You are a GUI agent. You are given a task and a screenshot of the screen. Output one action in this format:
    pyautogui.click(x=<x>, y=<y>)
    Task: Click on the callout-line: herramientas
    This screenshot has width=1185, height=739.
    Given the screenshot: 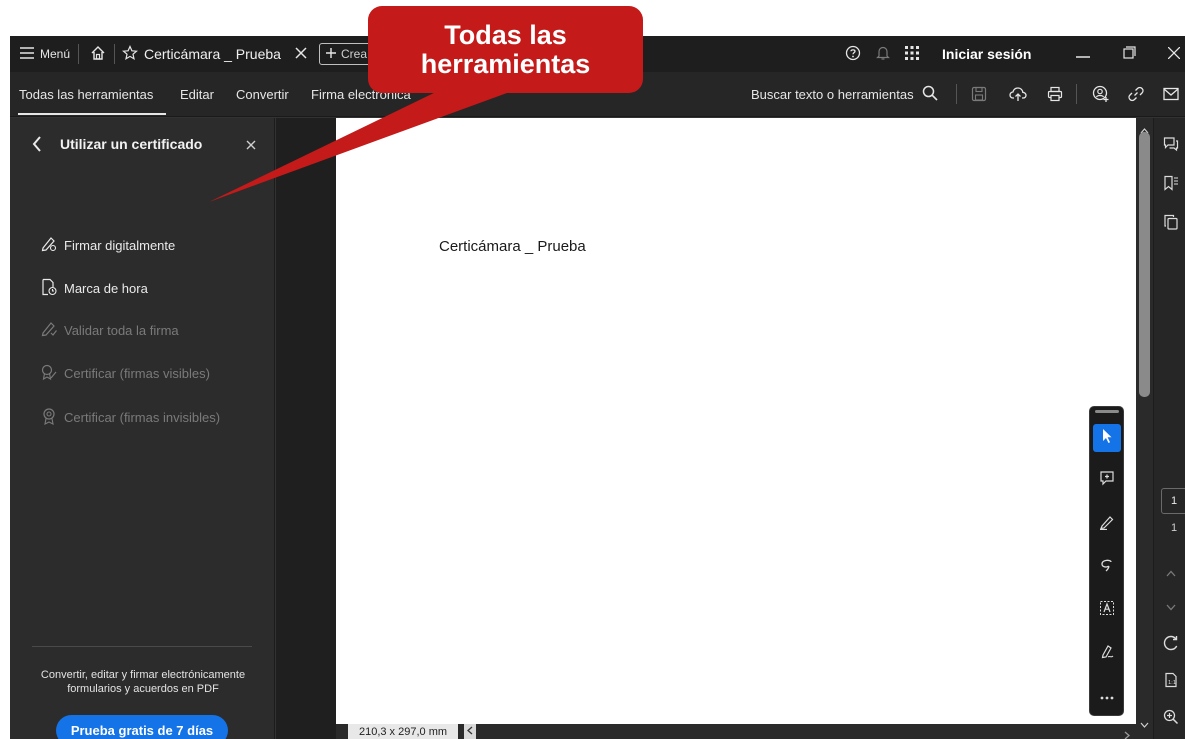 What is the action you would take?
    pyautogui.click(x=505, y=63)
    